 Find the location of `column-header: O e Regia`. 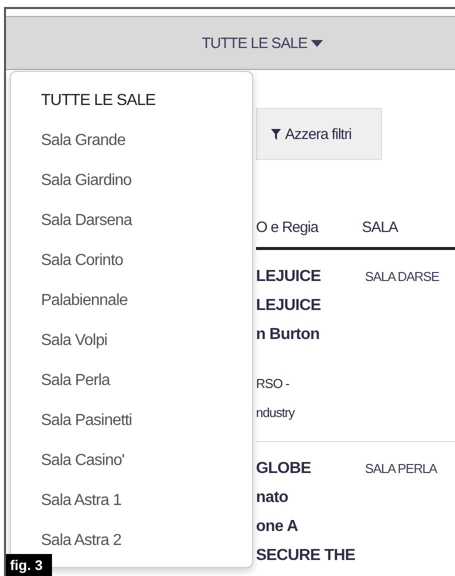

column-header: O e Regia is located at coordinates (288, 227).